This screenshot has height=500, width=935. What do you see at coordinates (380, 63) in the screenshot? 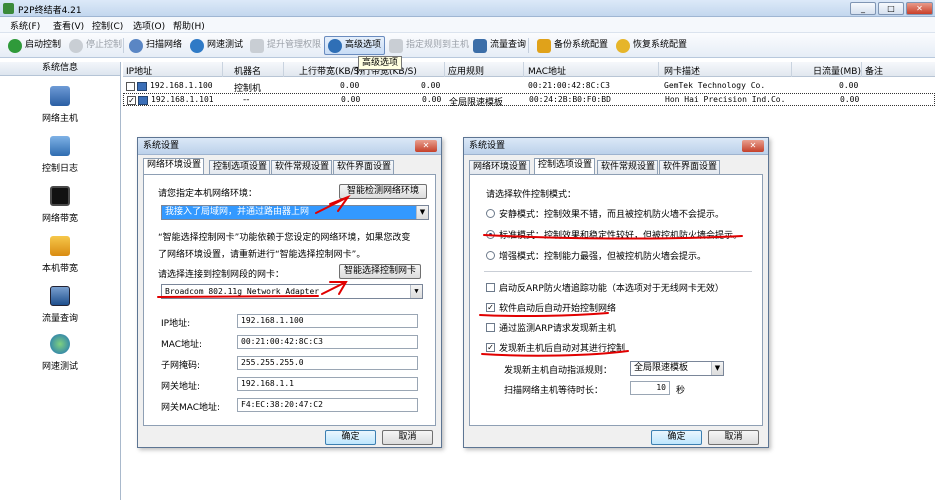
I see `tooltip: 高级选项` at bounding box center [380, 63].